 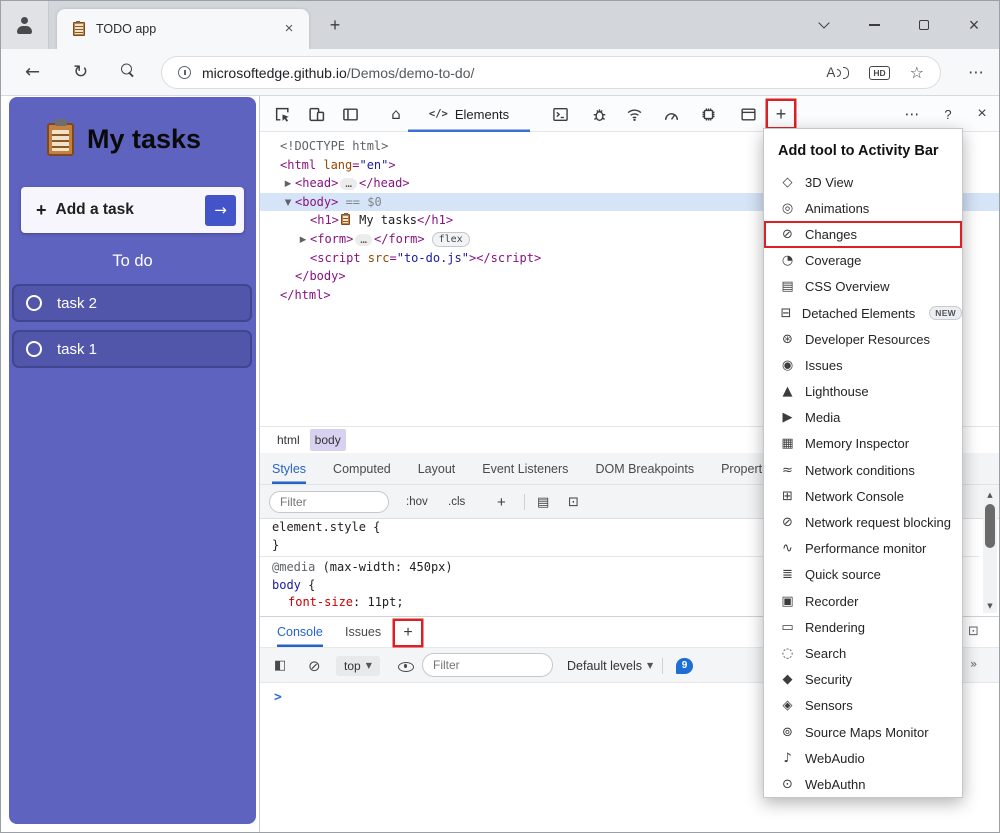 What do you see at coordinates (863, 261) in the screenshot?
I see `menu-item-coverage: ◔ Coverage` at bounding box center [863, 261].